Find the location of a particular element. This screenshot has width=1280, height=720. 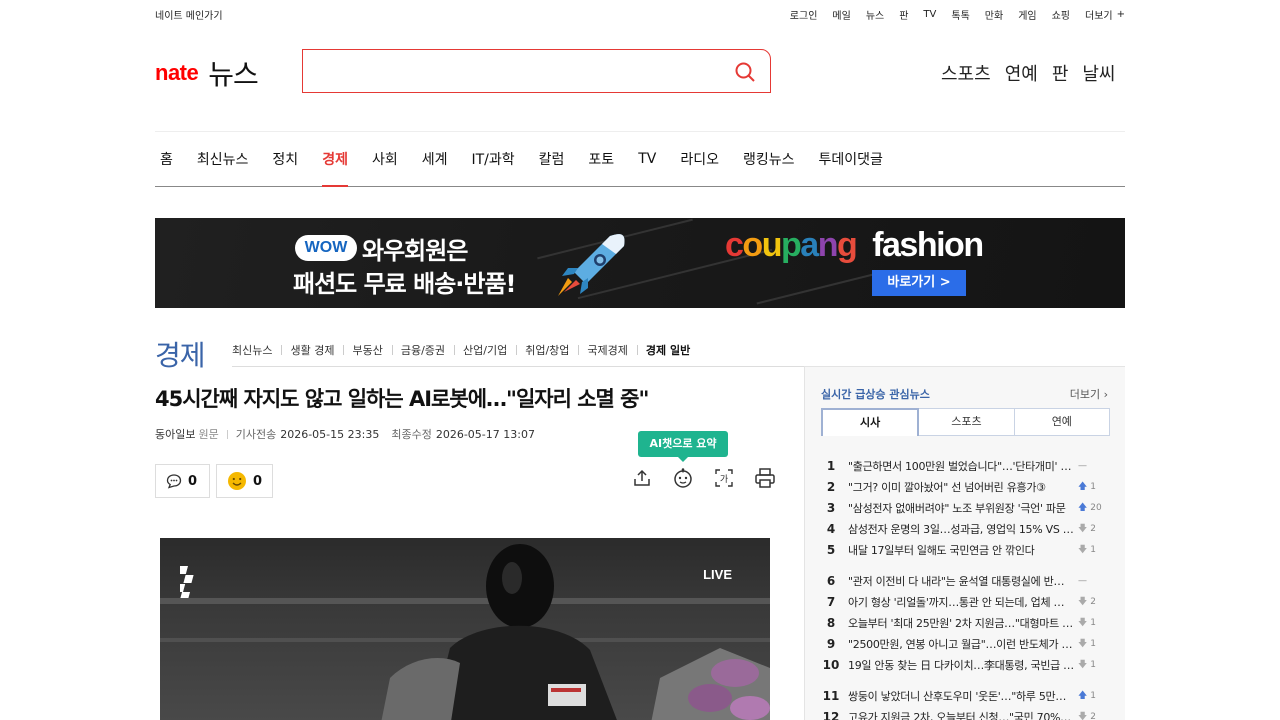

nav-home: 홈 is located at coordinates (166, 159).